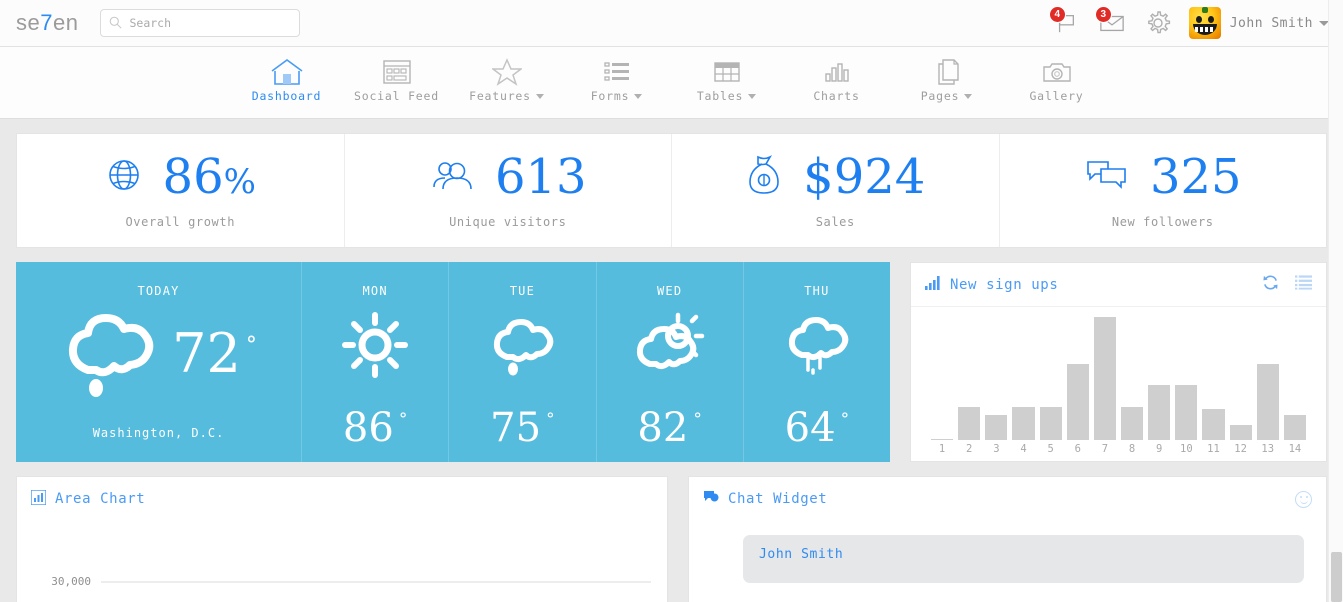  What do you see at coordinates (801, 554) in the screenshot?
I see `chat-message-author: John Smith` at bounding box center [801, 554].